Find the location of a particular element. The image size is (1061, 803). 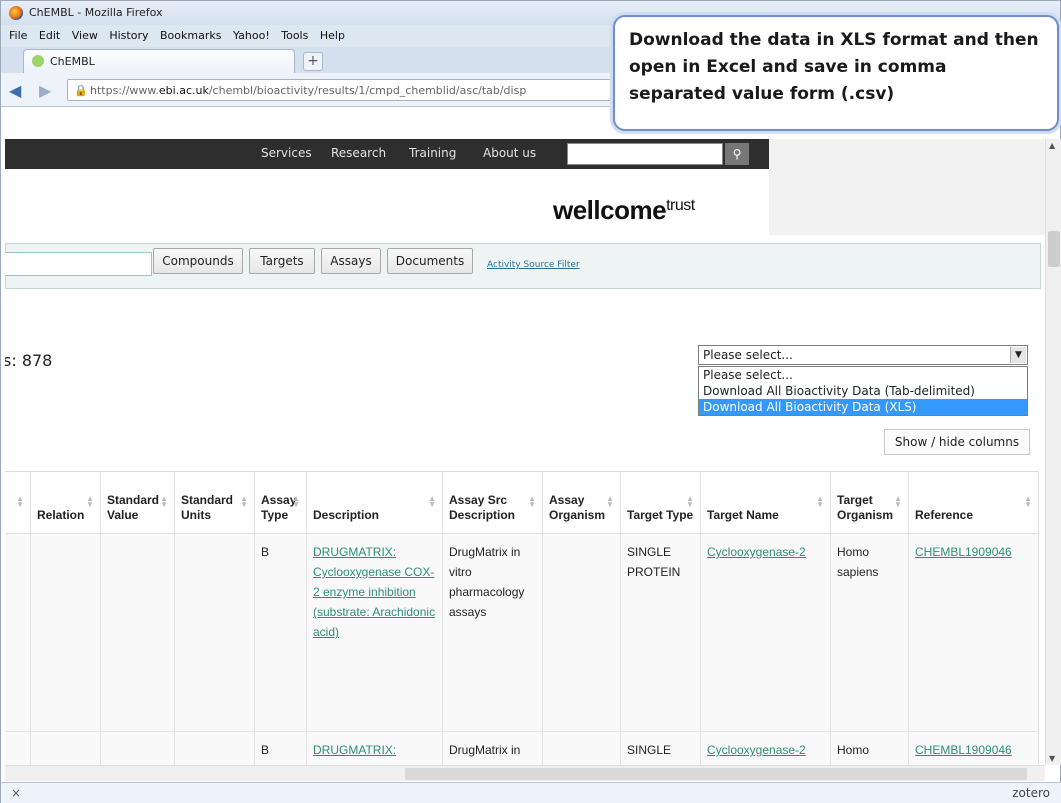

table-cell: DrugMatrix in is located at coordinates (493, 748).